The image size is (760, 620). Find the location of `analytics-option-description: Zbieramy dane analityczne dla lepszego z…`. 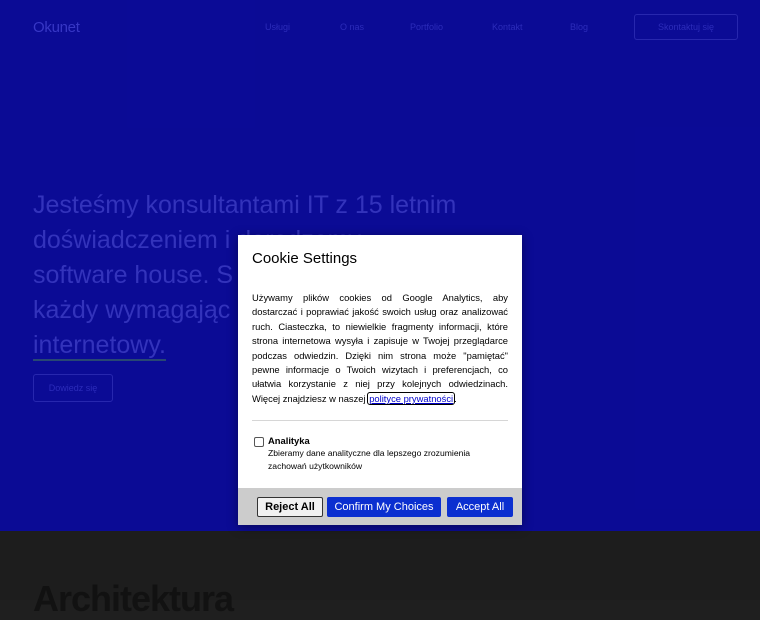

analytics-option-description: Zbieramy dane analityczne dla lepszego z… is located at coordinates (369, 459).